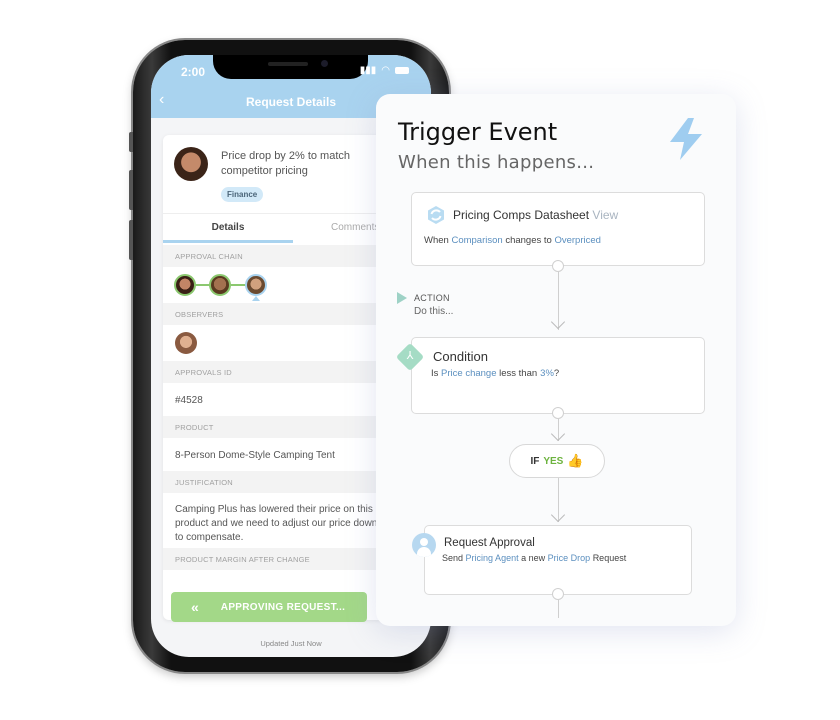  Describe the element at coordinates (288, 64) in the screenshot. I see `speaker` at that location.